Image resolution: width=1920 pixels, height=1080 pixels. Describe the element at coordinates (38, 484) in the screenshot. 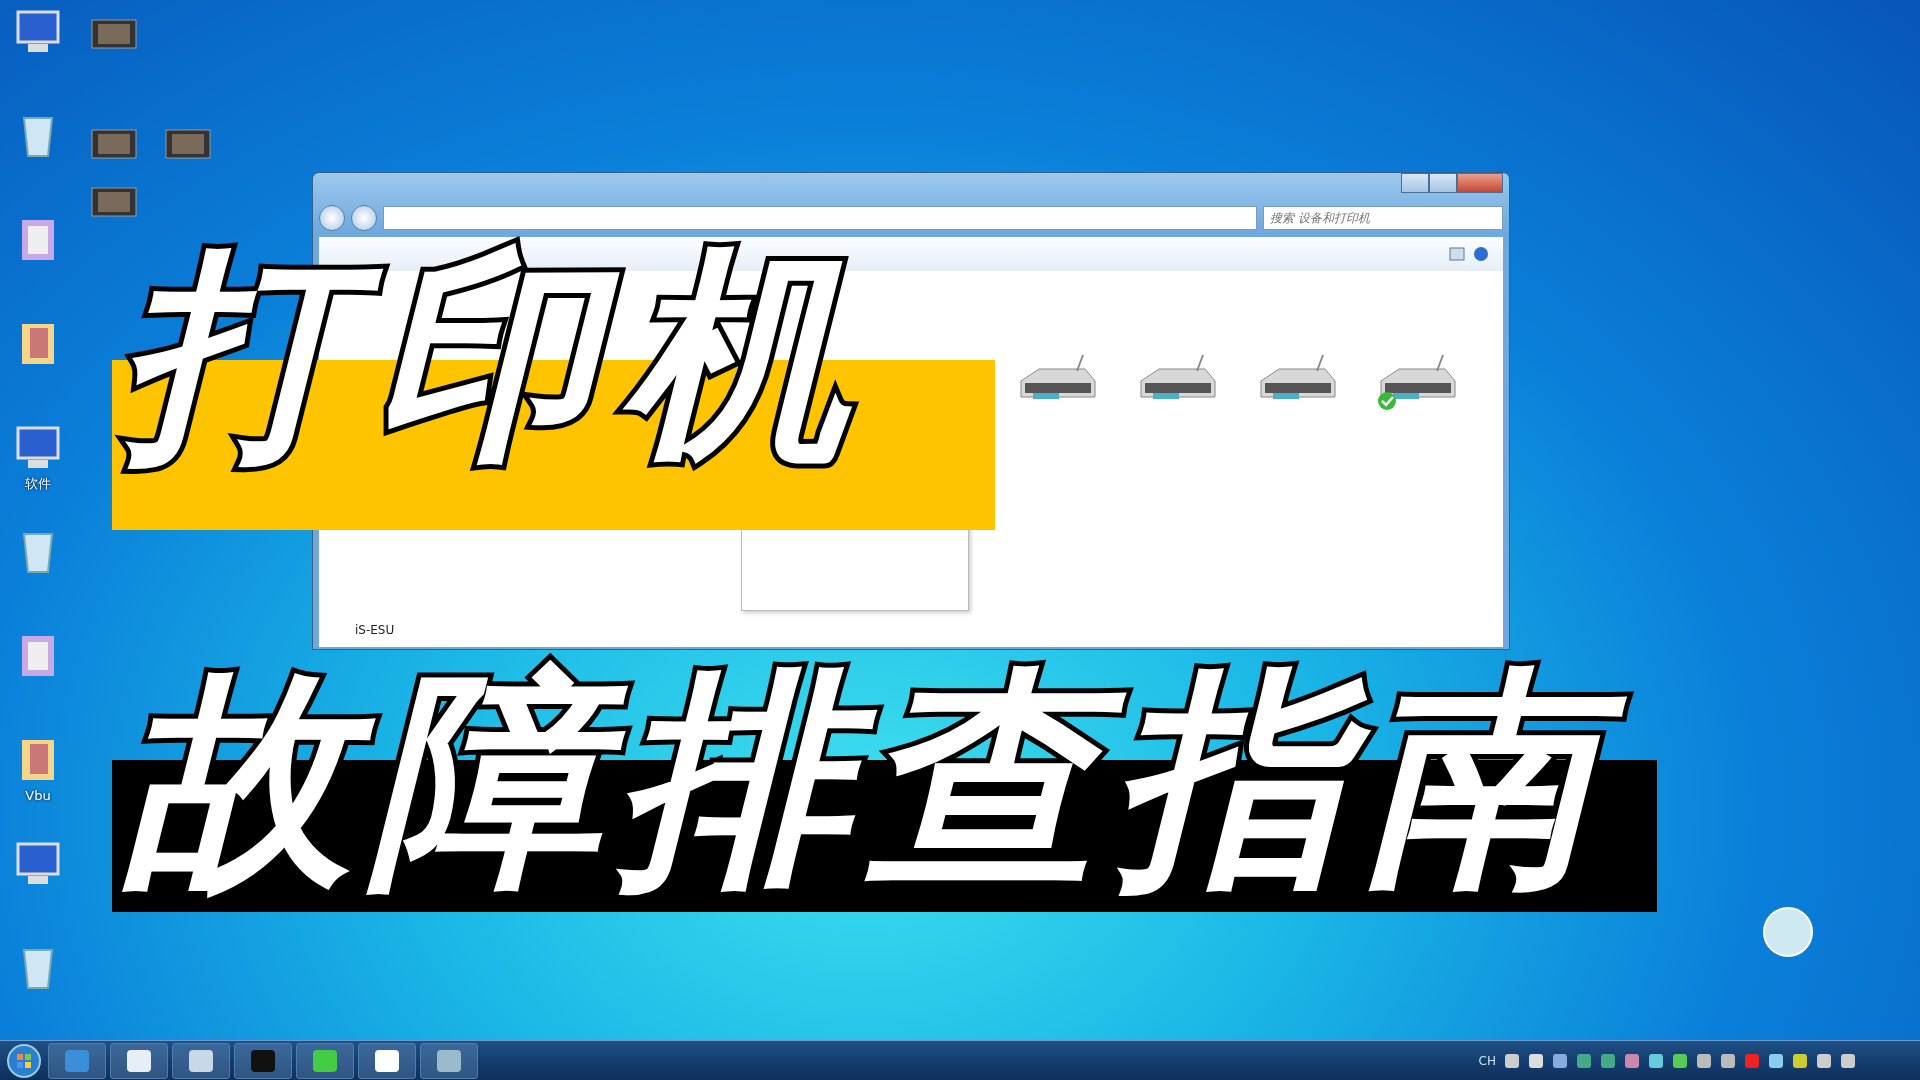

I see `icon-label: 软件` at that location.